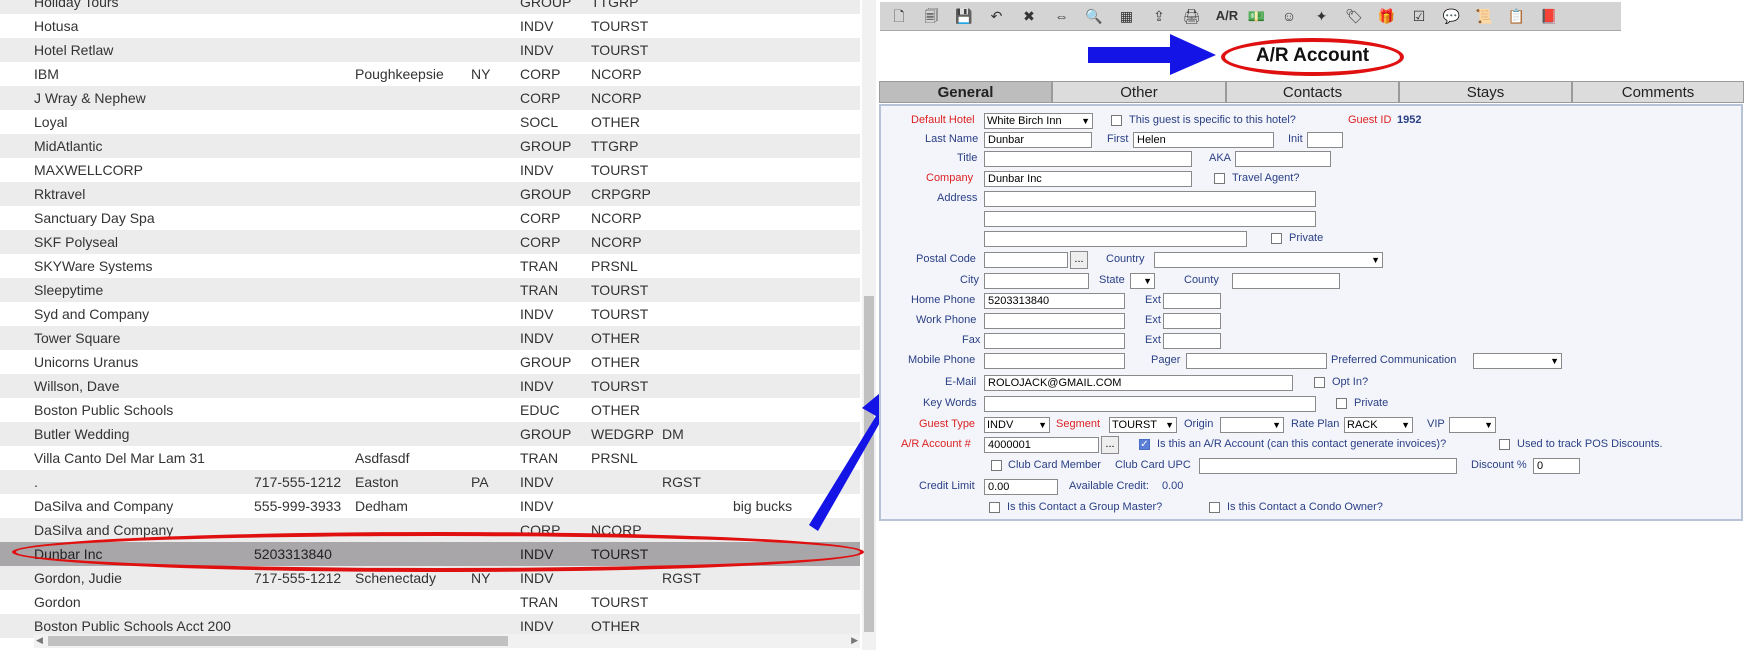 Image resolution: width=1745 pixels, height=650 pixels. I want to click on aka-input, so click(1283, 159).